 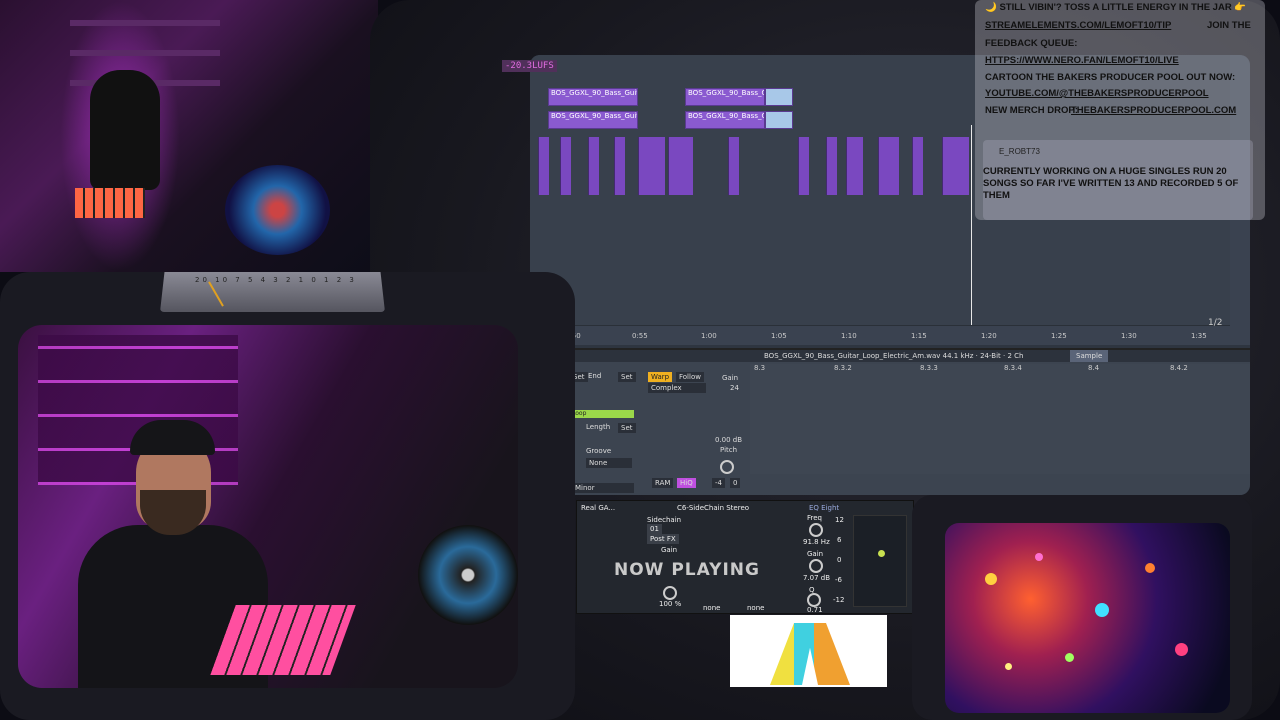 I want to click on ruler-tick: 1:30, so click(x=1129, y=336).